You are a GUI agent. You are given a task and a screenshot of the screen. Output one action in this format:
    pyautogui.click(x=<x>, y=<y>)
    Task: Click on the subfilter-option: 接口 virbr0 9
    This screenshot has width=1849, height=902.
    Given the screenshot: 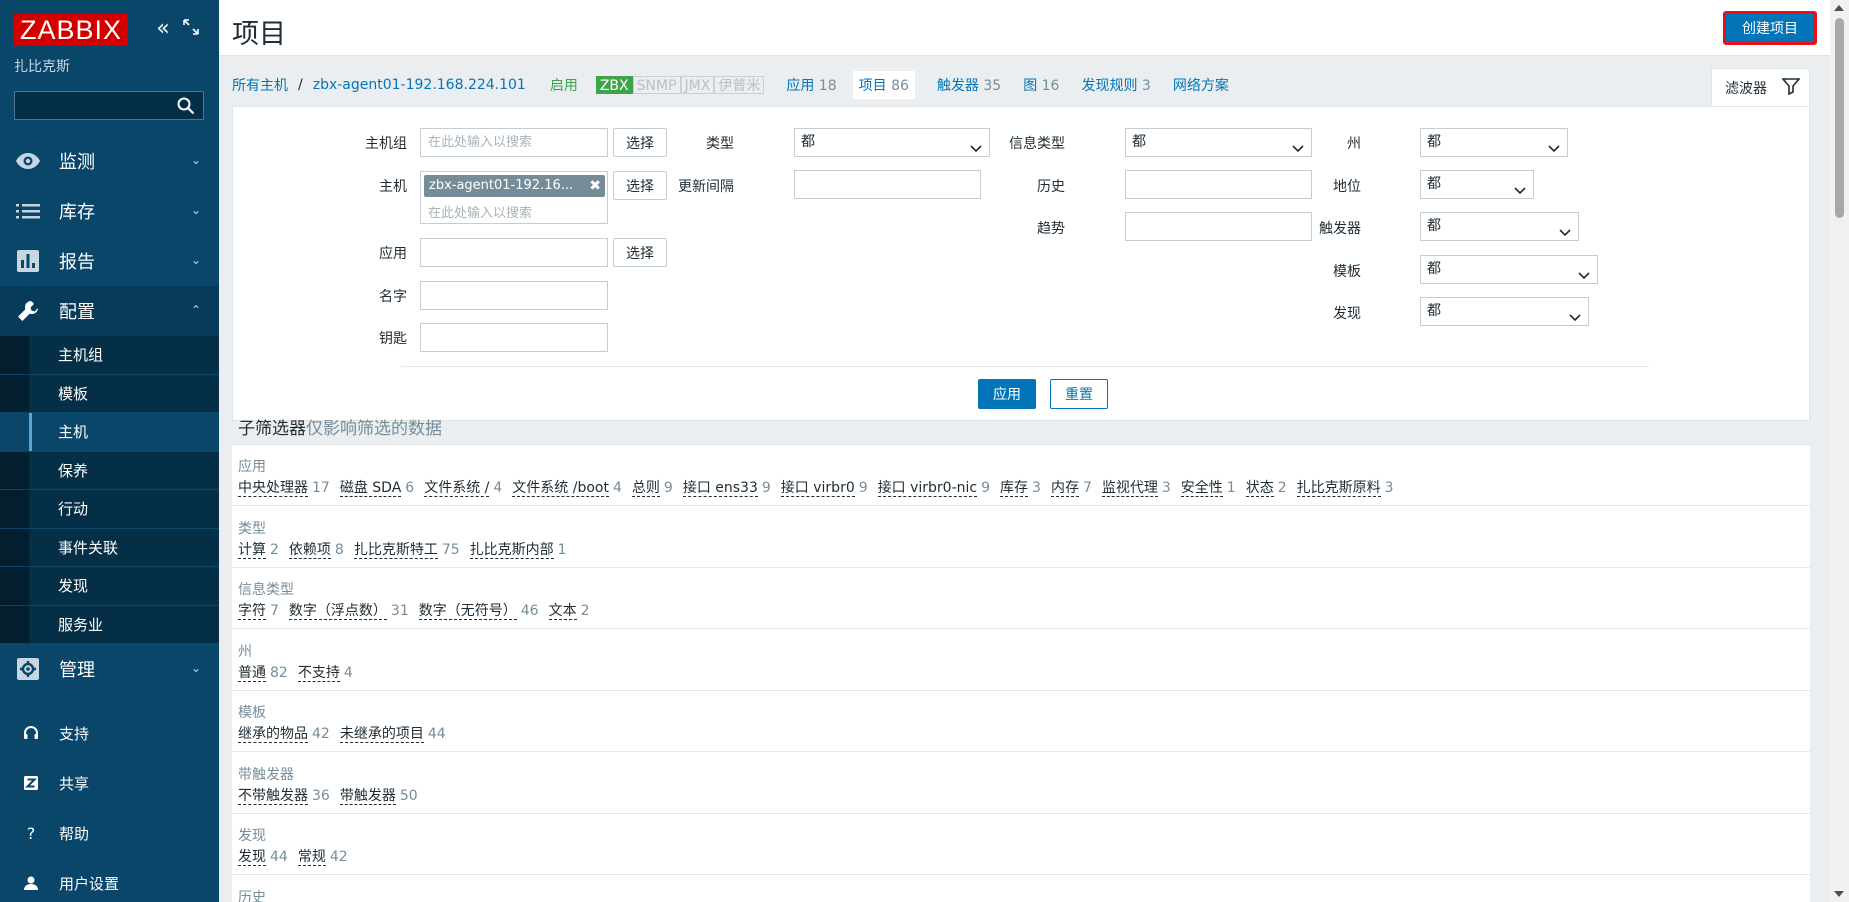 What is the action you would take?
    pyautogui.click(x=824, y=487)
    